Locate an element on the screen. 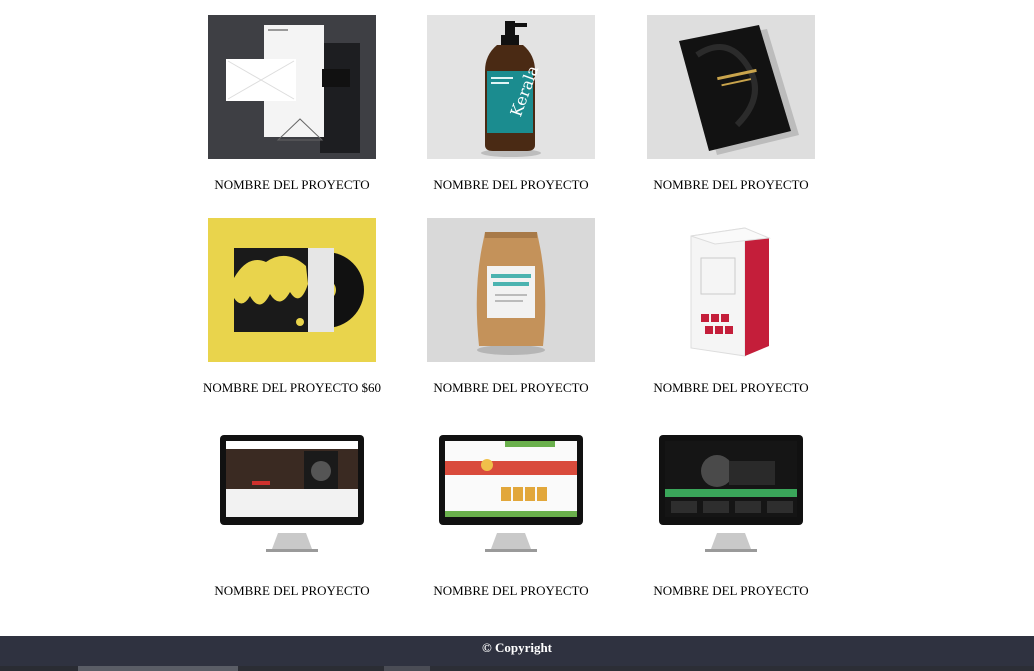  project-thumbnail: Kerala is located at coordinates (511, 87).